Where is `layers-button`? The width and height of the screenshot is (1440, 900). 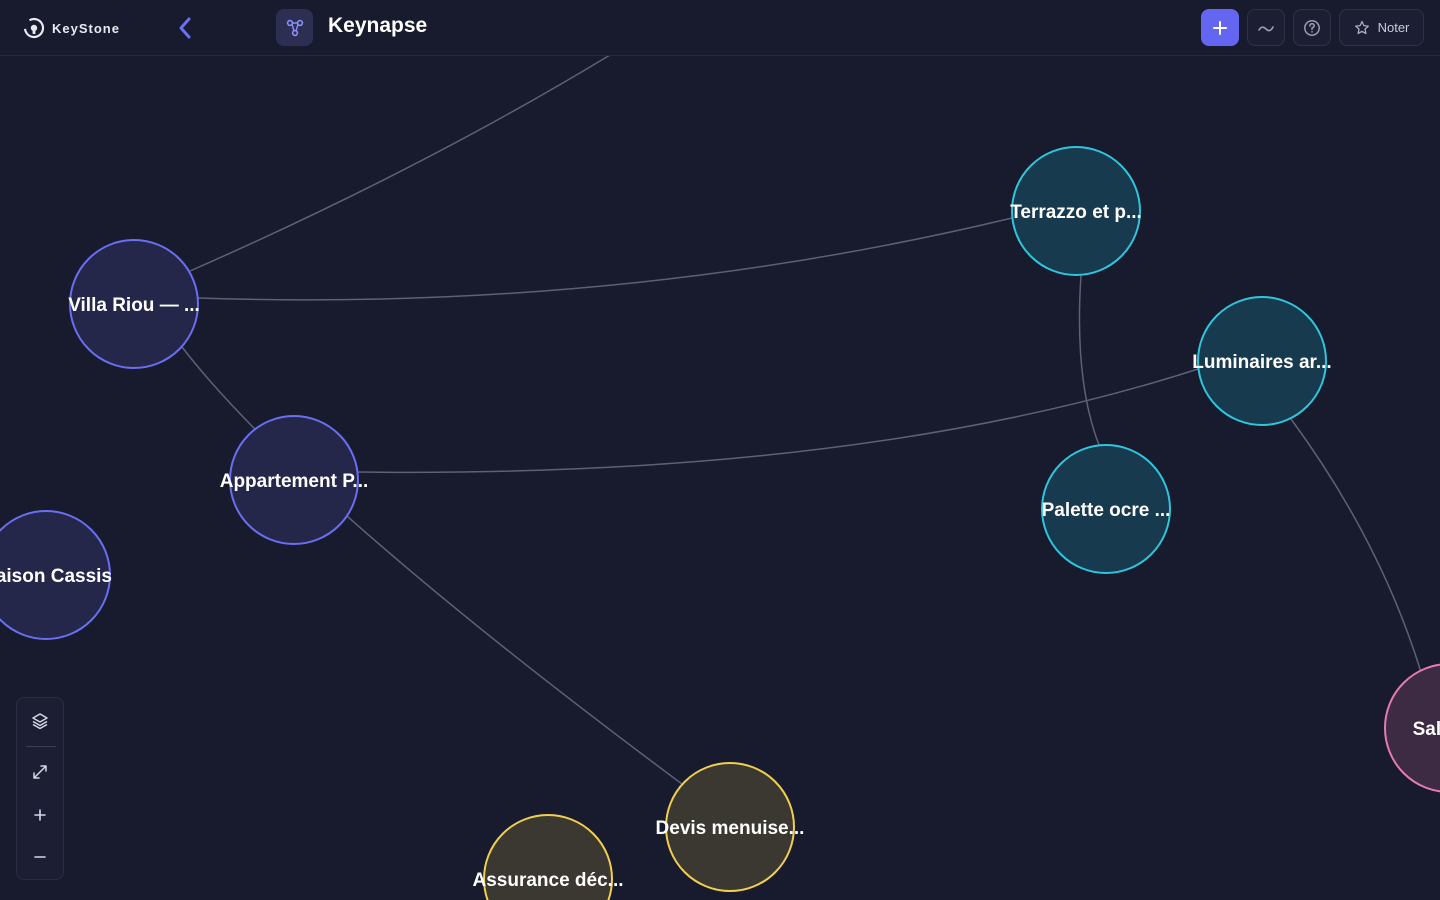 layers-button is located at coordinates (40, 721).